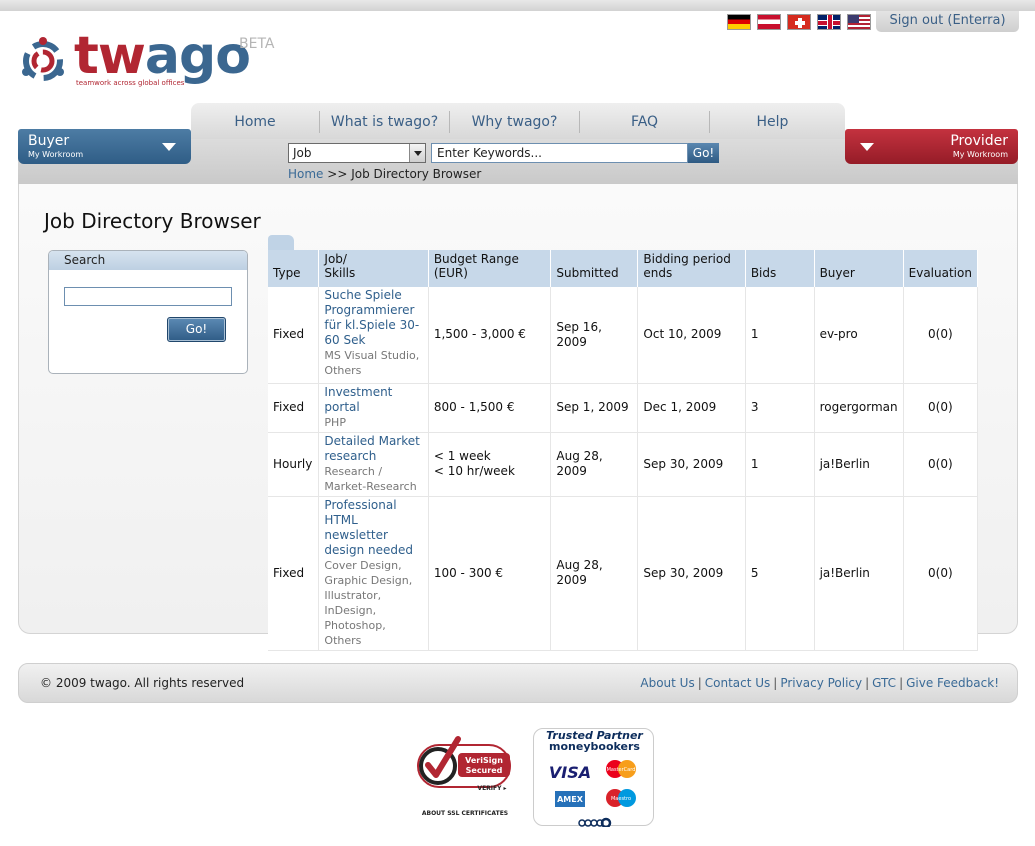 This screenshot has width=1035, height=846. What do you see at coordinates (148, 260) in the screenshot?
I see `search-panel-title: Search` at bounding box center [148, 260].